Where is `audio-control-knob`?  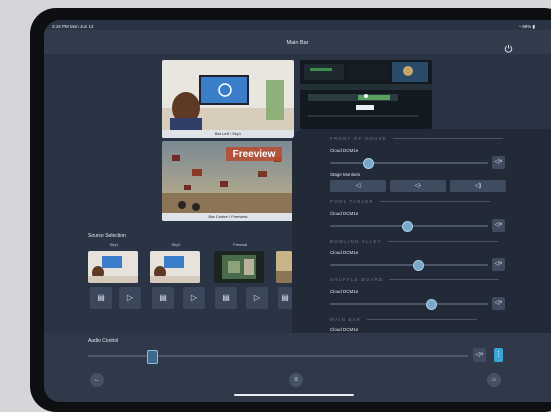
audio-control-knob is located at coordinates (152, 357).